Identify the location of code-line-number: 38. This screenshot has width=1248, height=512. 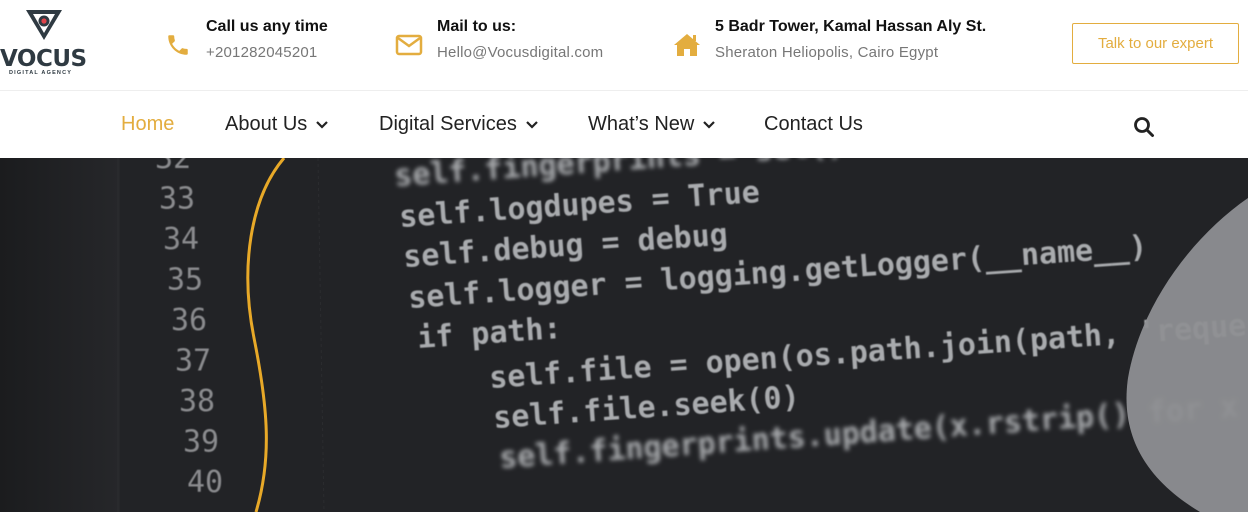
(197, 401).